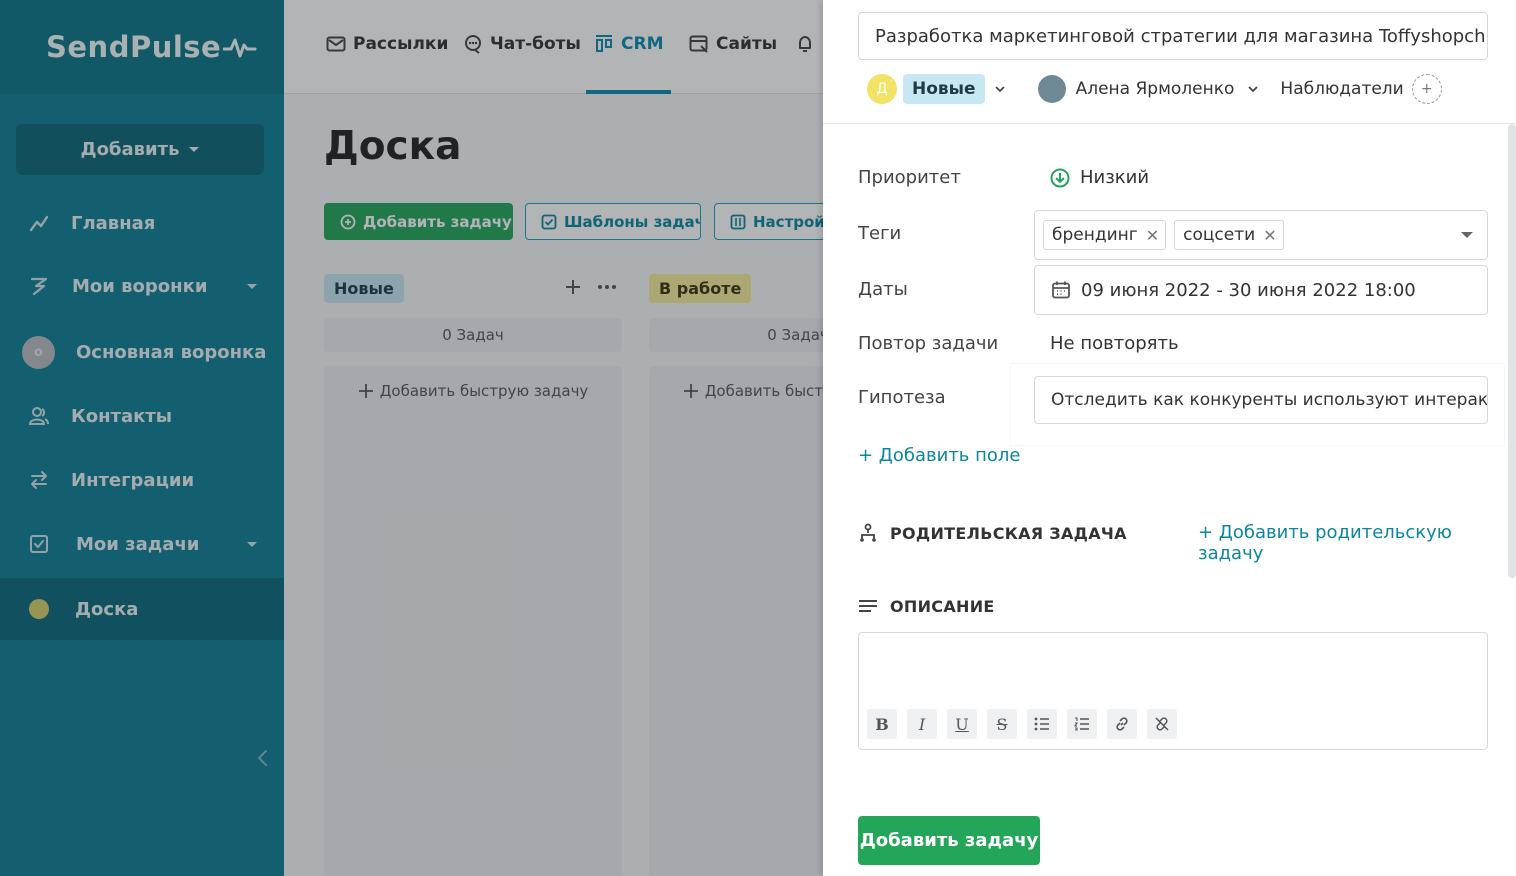  Describe the element at coordinates (1357, 543) in the screenshot. I see `add-parent-task-link: + Добавить родительскую задачу` at that location.